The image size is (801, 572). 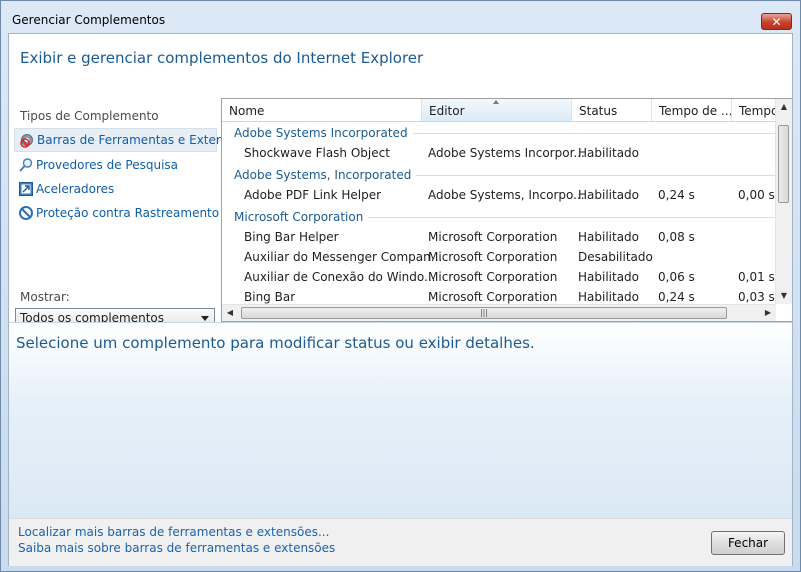 What do you see at coordinates (615, 257) in the screenshot?
I see `cell-status: Desabilitado` at bounding box center [615, 257].